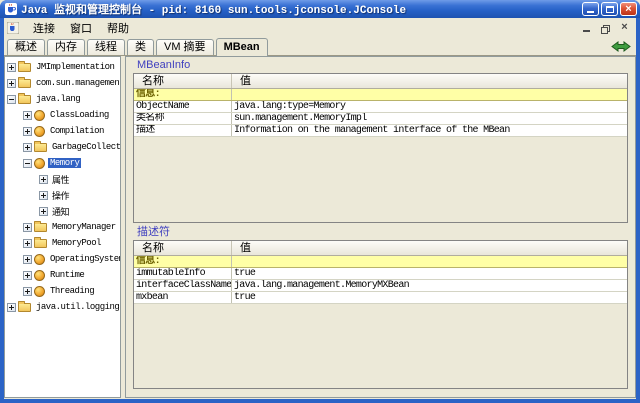  Describe the element at coordinates (183, 261) in the screenshot. I see `cell-name: 信息:` at that location.